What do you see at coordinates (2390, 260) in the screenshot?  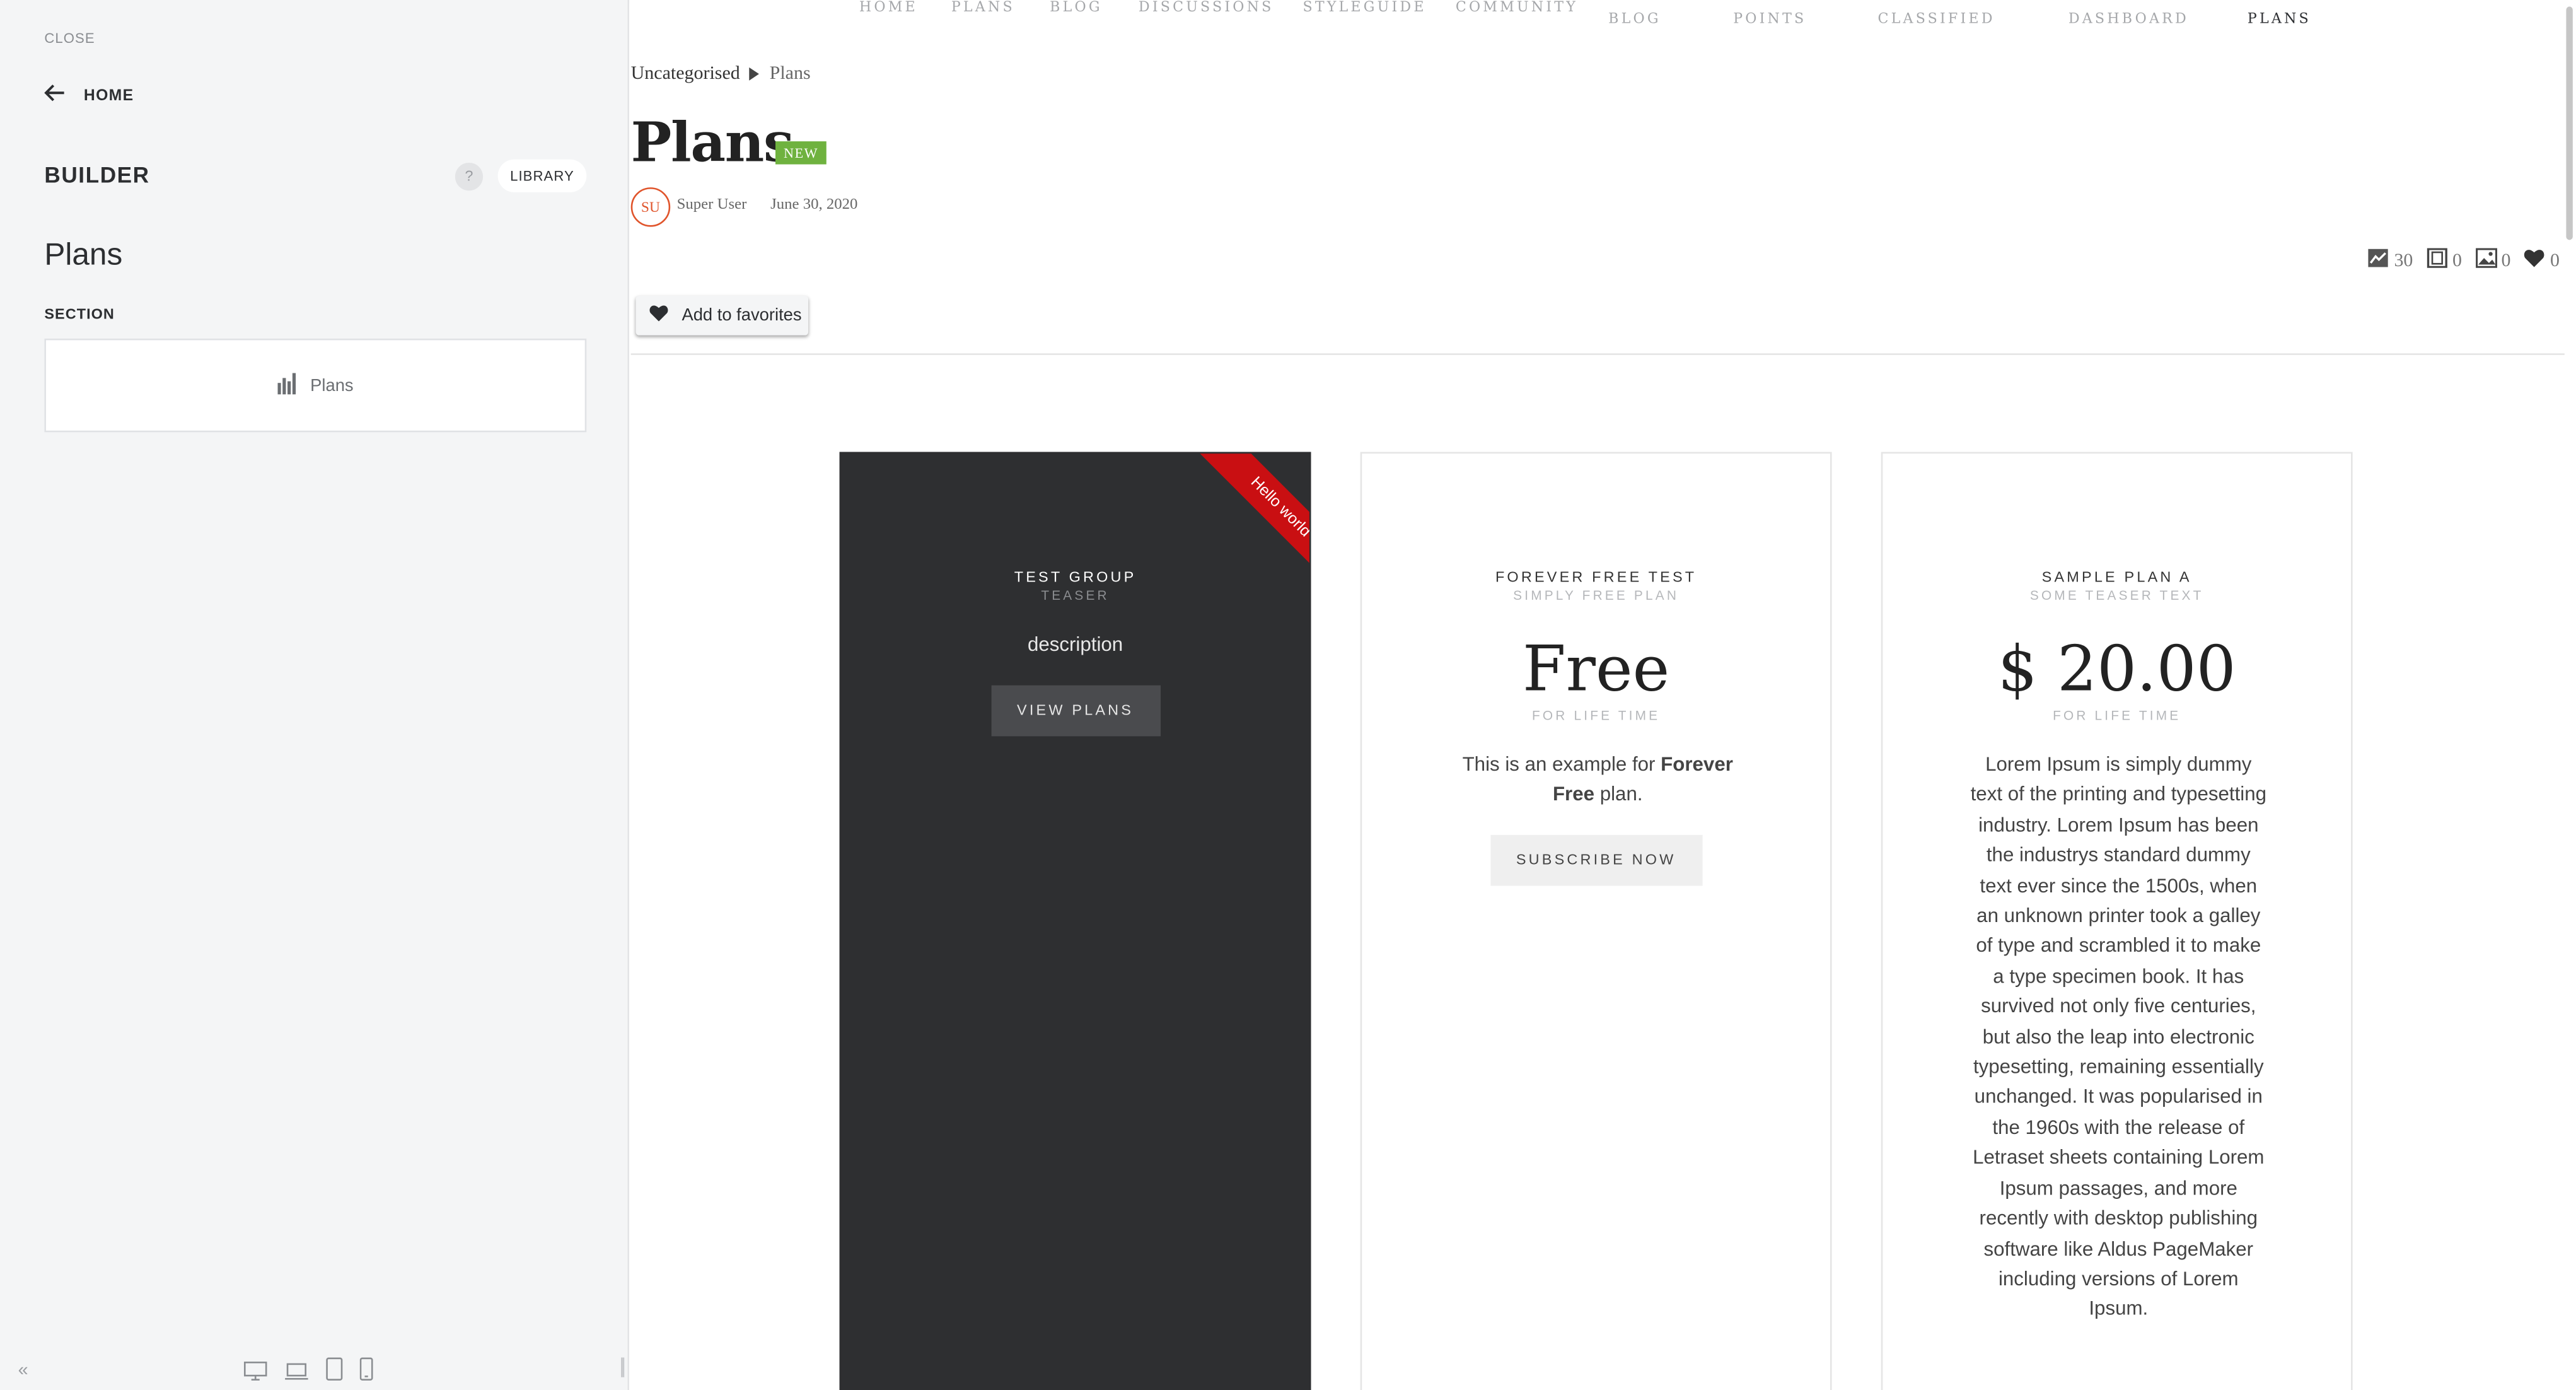 I see `hits-stat: 30` at bounding box center [2390, 260].